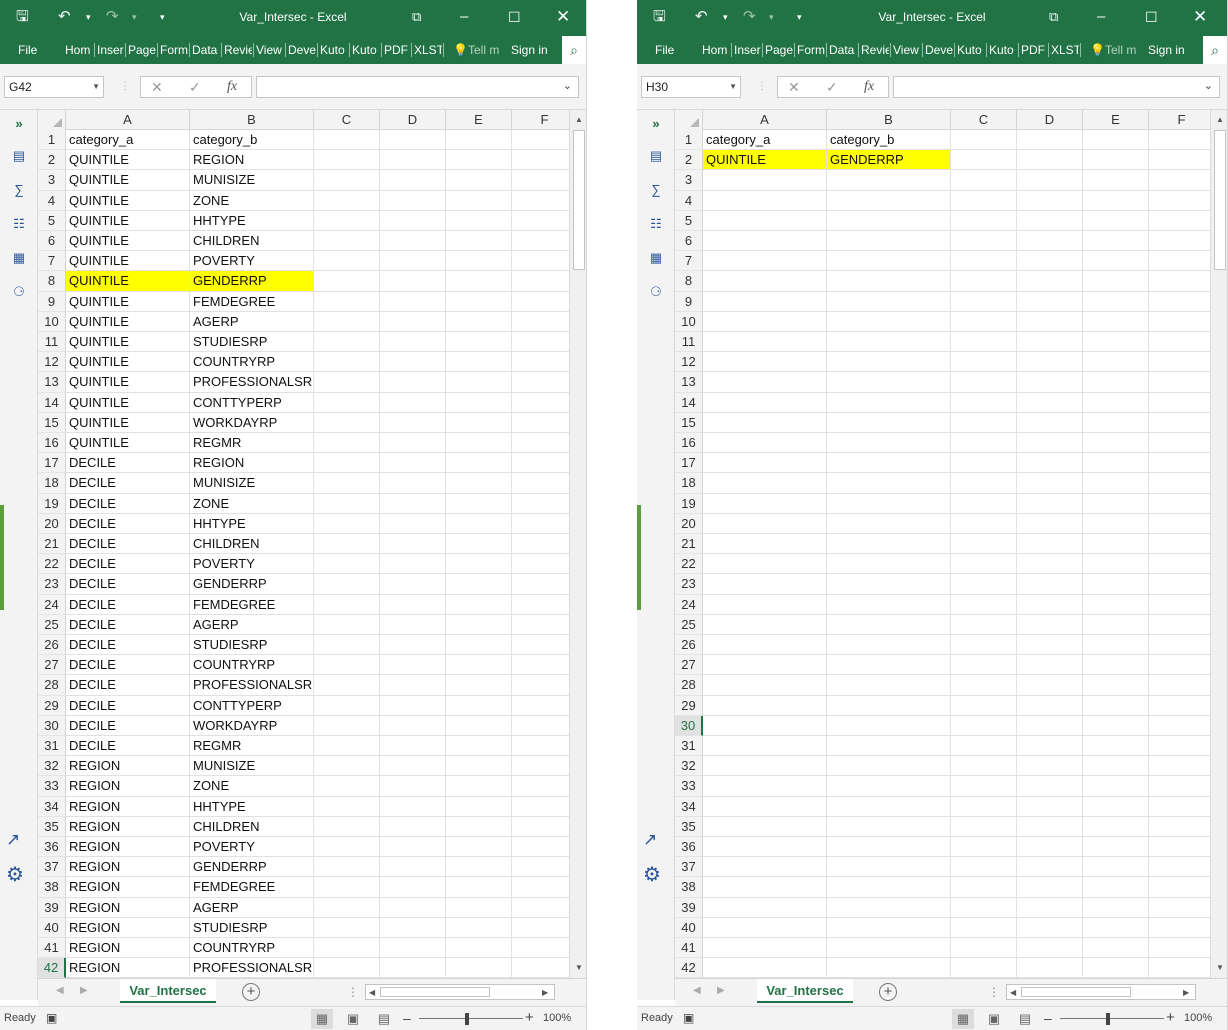  What do you see at coordinates (252, 443) in the screenshot?
I see `cell: REGMR` at bounding box center [252, 443].